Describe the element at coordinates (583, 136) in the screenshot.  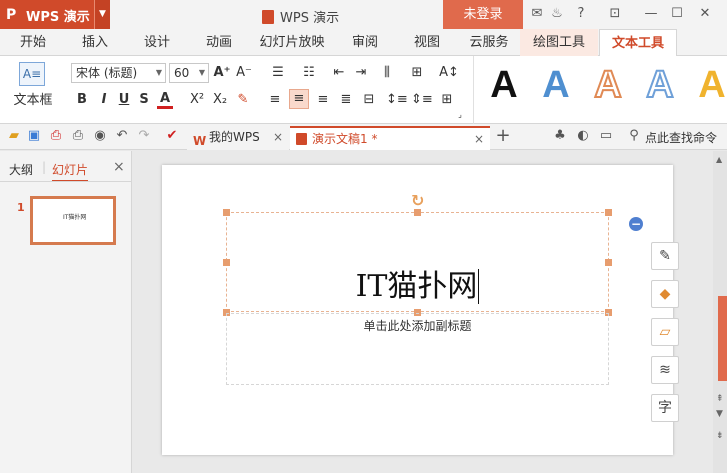
I see `d-icon: ◐` at that location.